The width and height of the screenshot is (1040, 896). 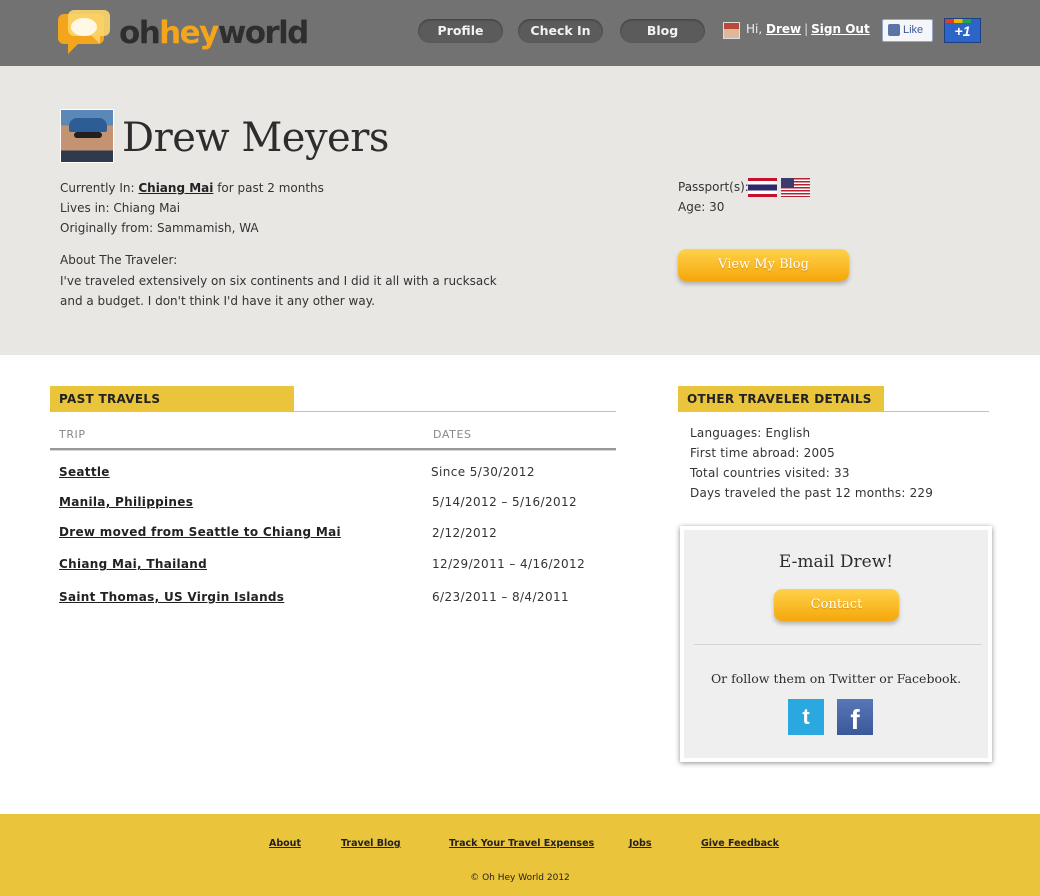 I want to click on footer-jobs-link: Jobs, so click(x=640, y=843).